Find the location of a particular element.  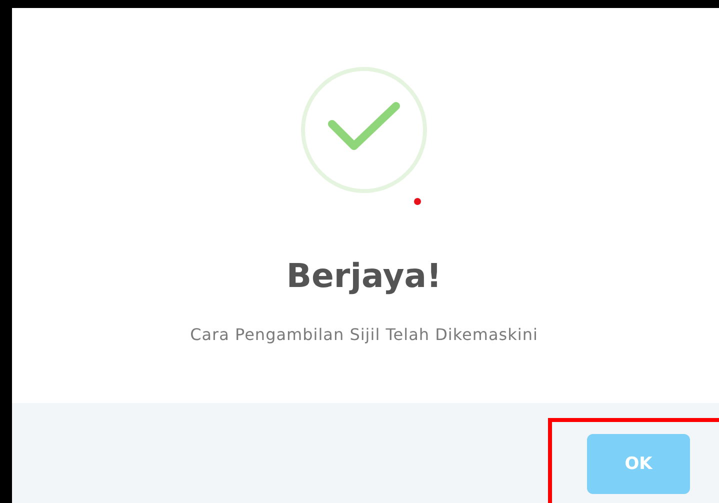

dialog-title: Berjaya! is located at coordinates (364, 276).